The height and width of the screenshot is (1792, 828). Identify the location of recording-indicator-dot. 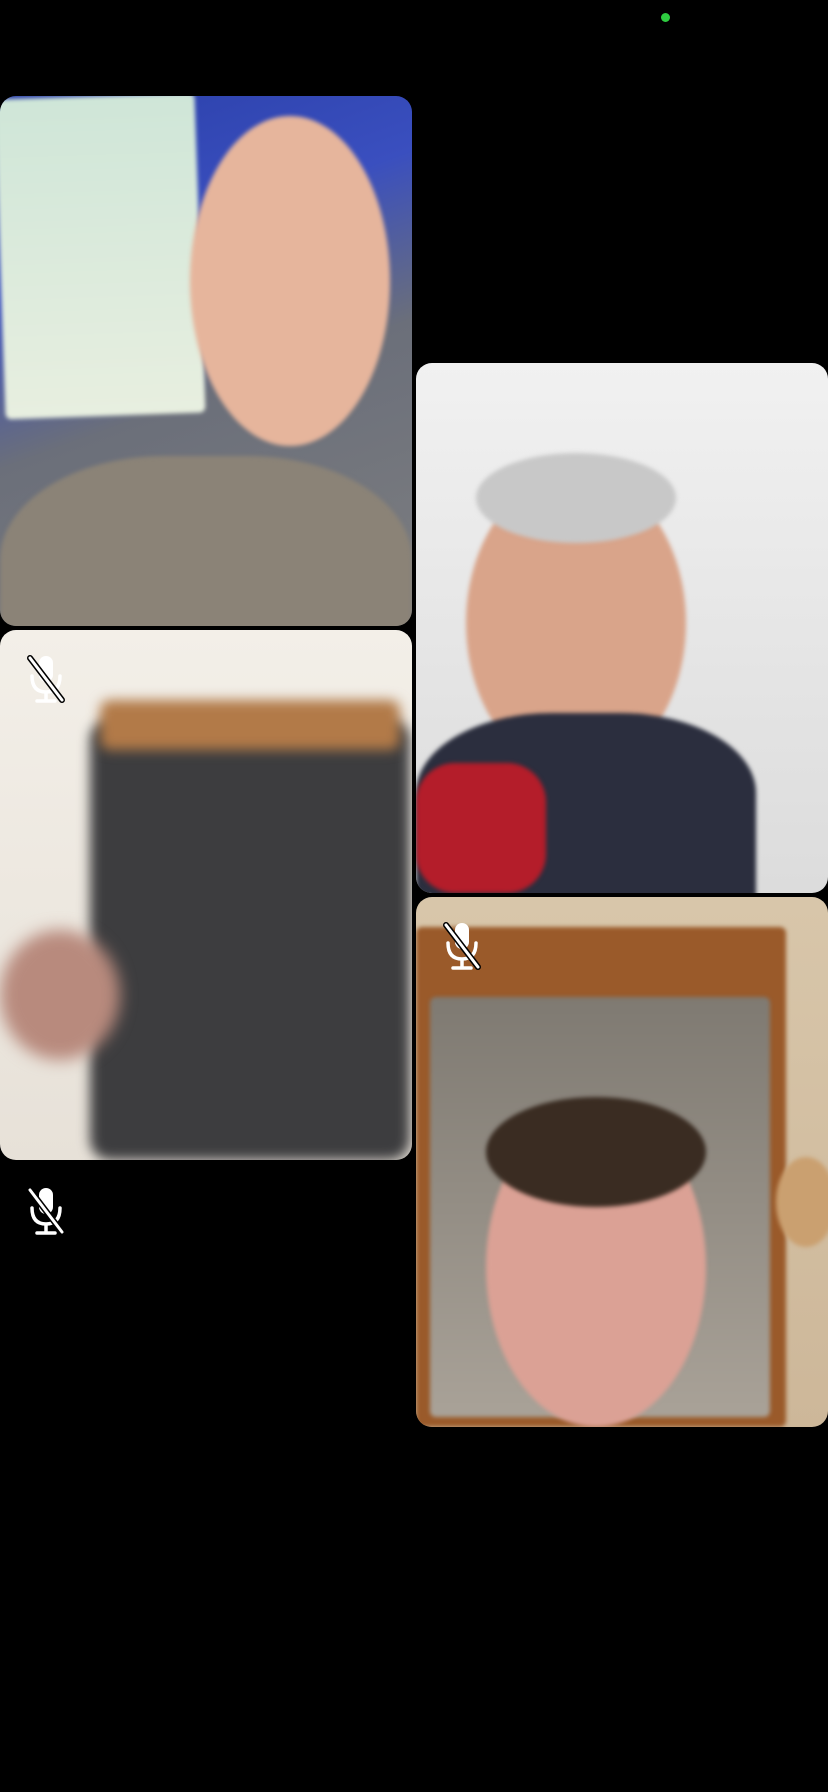
(665, 17).